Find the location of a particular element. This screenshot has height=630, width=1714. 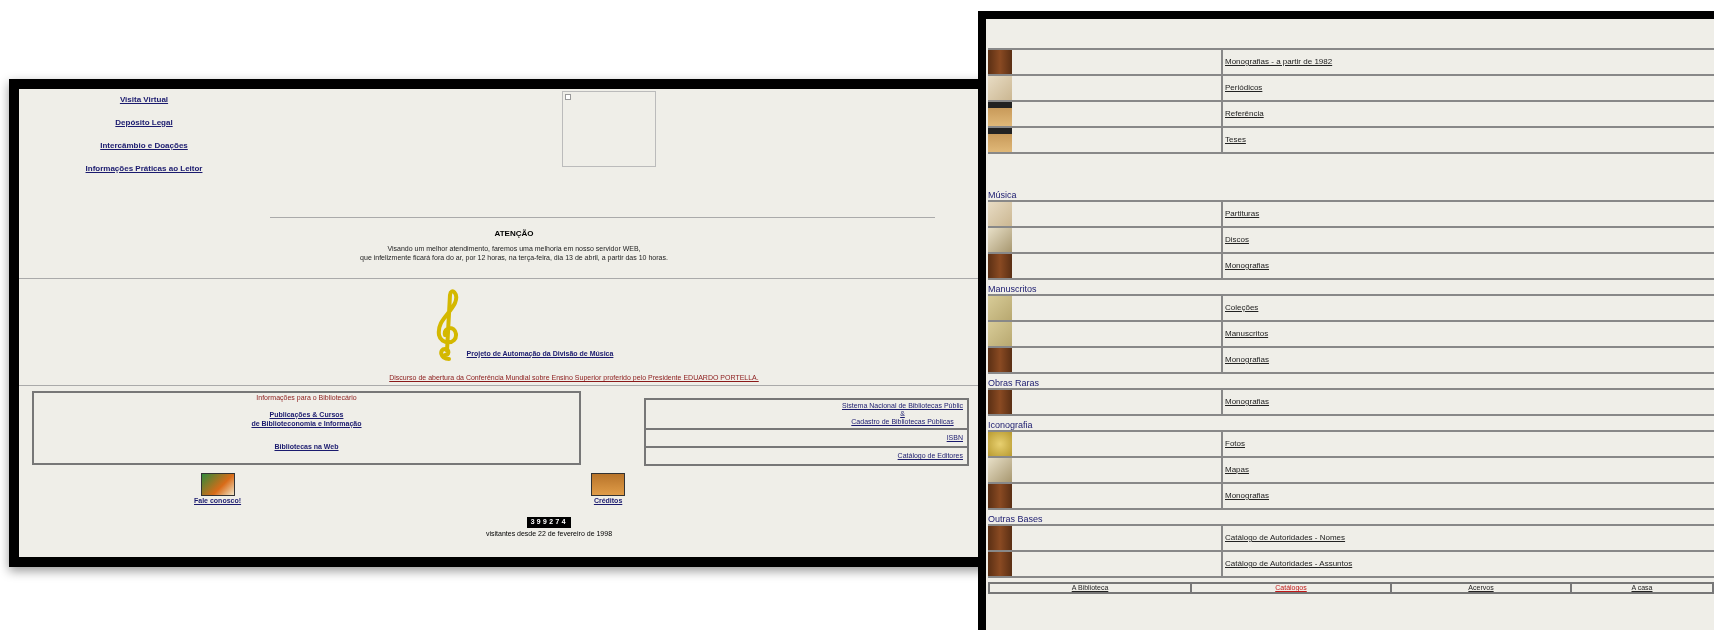

catalog-link: Coleções is located at coordinates (1242, 308).